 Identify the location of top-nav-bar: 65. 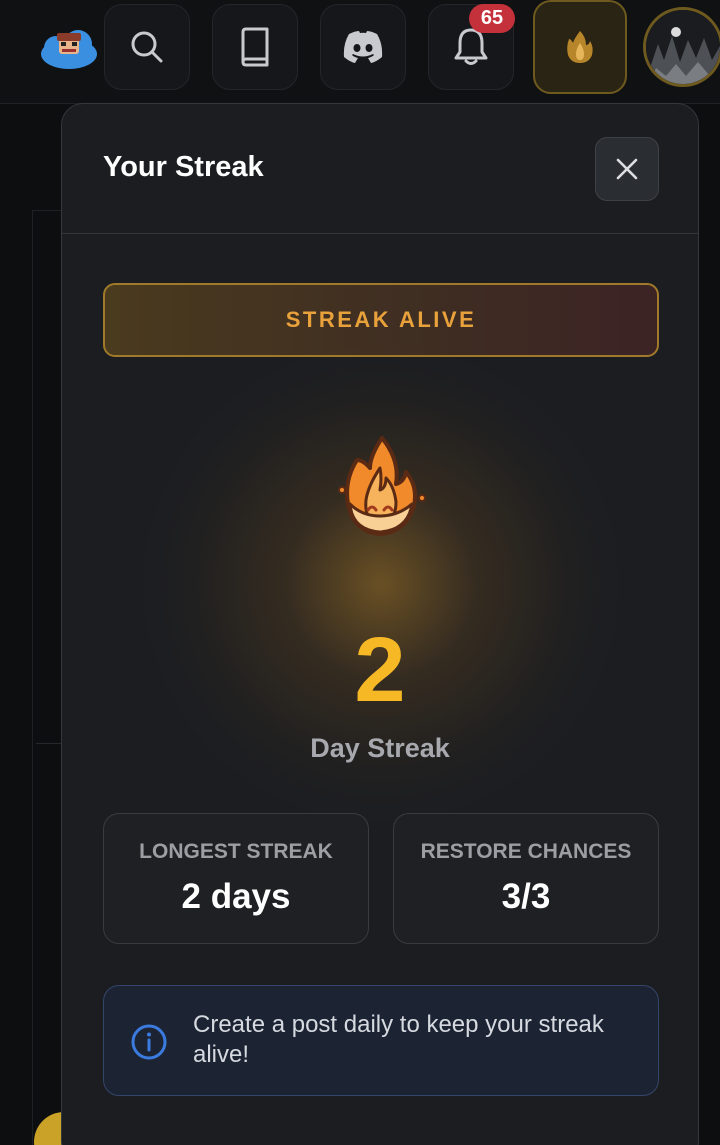
(360, 52).